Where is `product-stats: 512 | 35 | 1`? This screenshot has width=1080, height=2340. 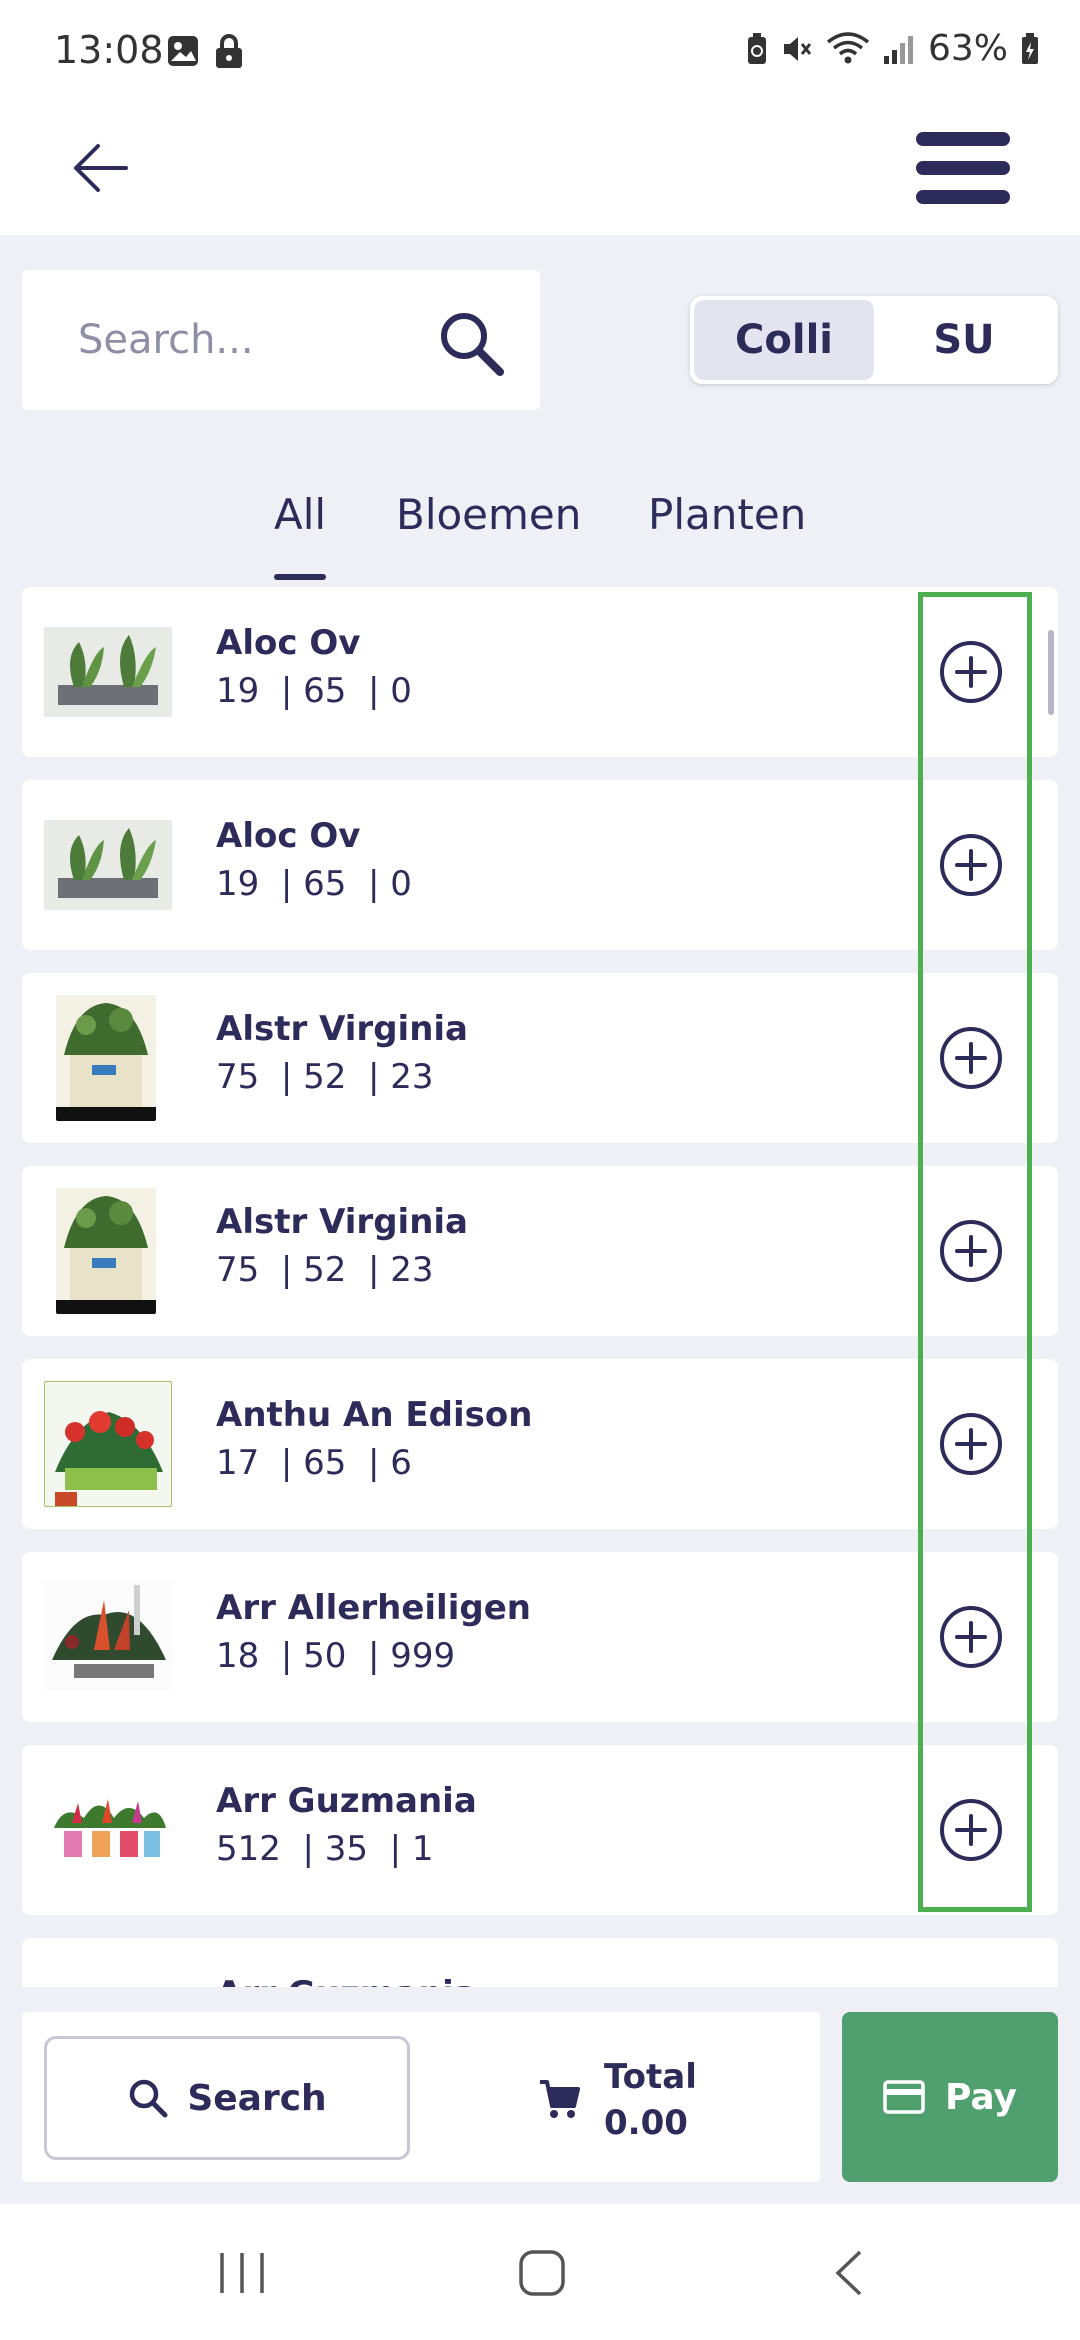
product-stats: 512 | 35 | 1 is located at coordinates (325, 1849).